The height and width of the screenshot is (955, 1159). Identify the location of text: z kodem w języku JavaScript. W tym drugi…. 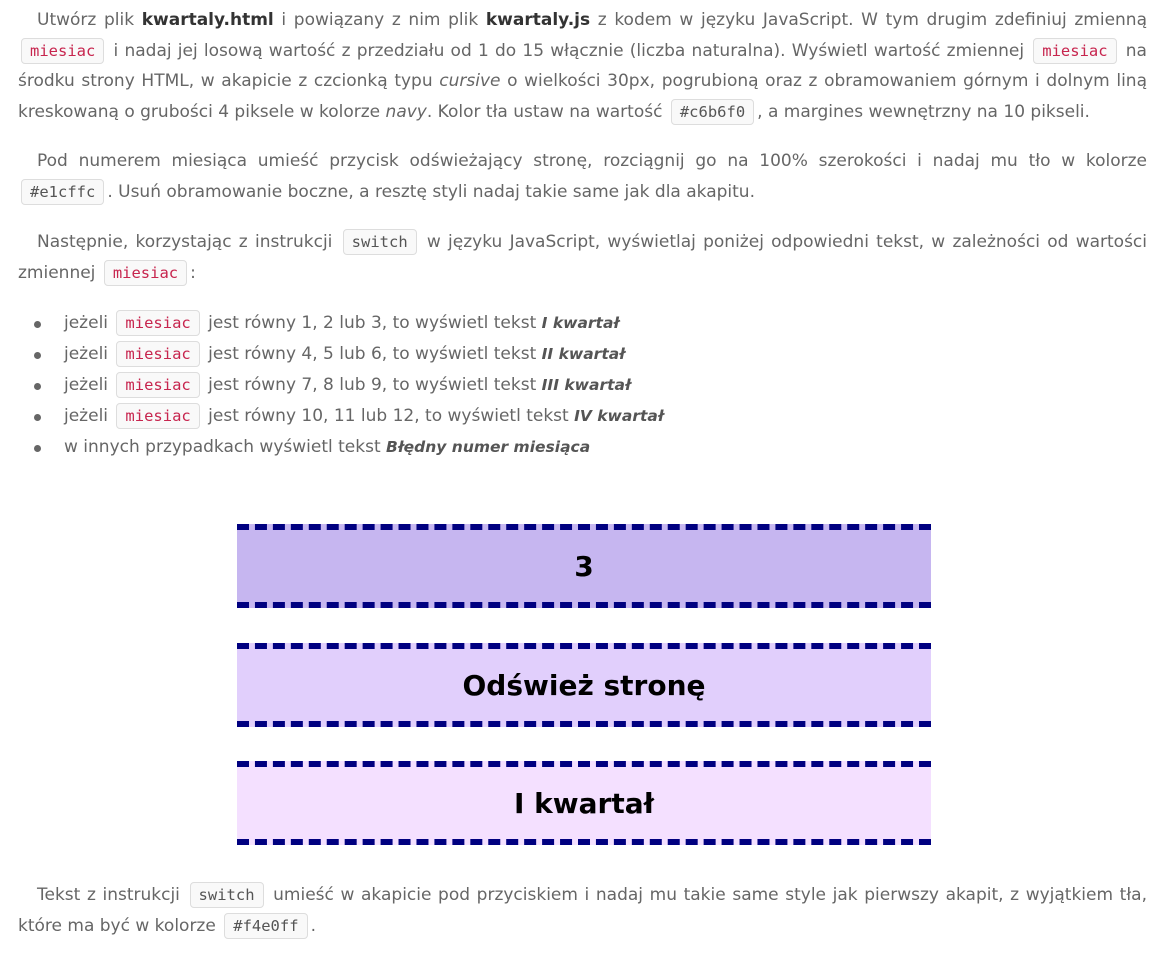
(868, 20).